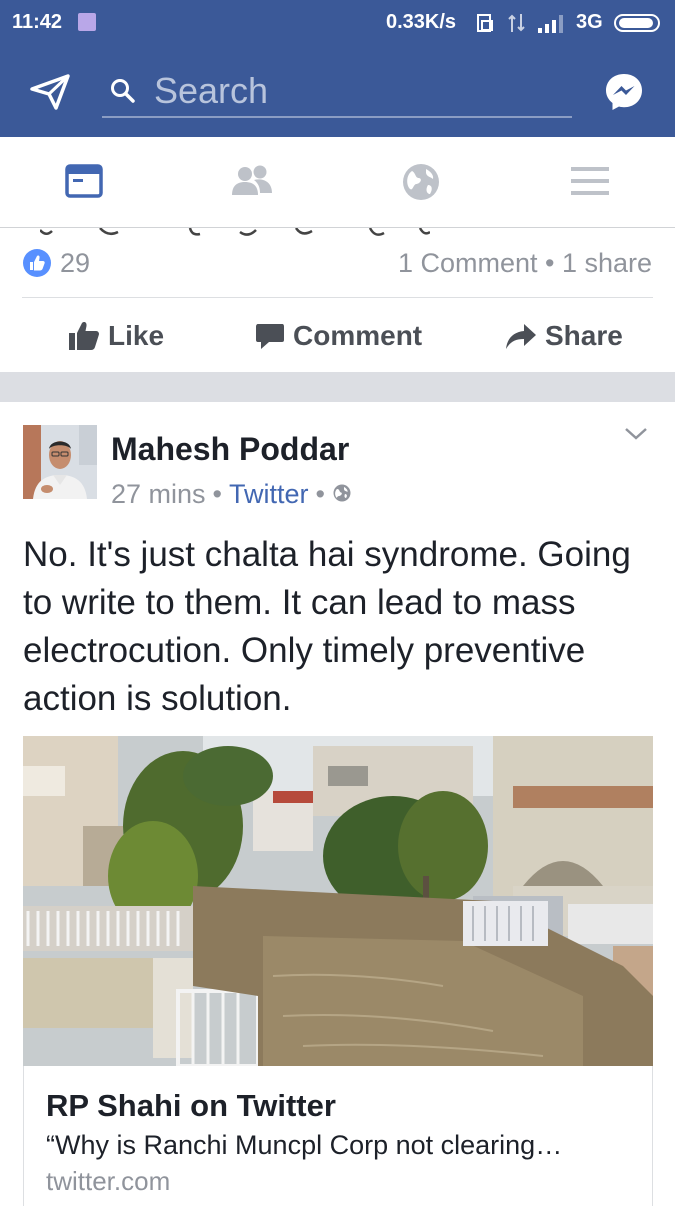 This screenshot has height=1206, width=675. I want to click on like-label: Like, so click(136, 335).